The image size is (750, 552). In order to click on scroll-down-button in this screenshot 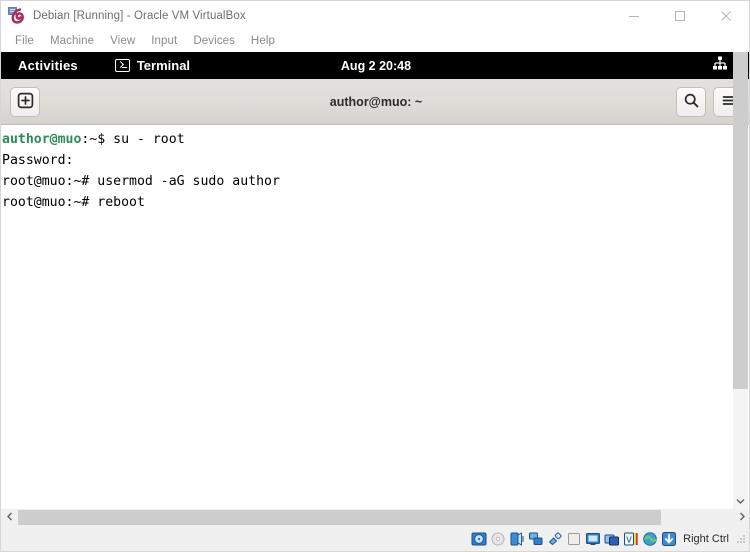, I will do `click(740, 502)`.